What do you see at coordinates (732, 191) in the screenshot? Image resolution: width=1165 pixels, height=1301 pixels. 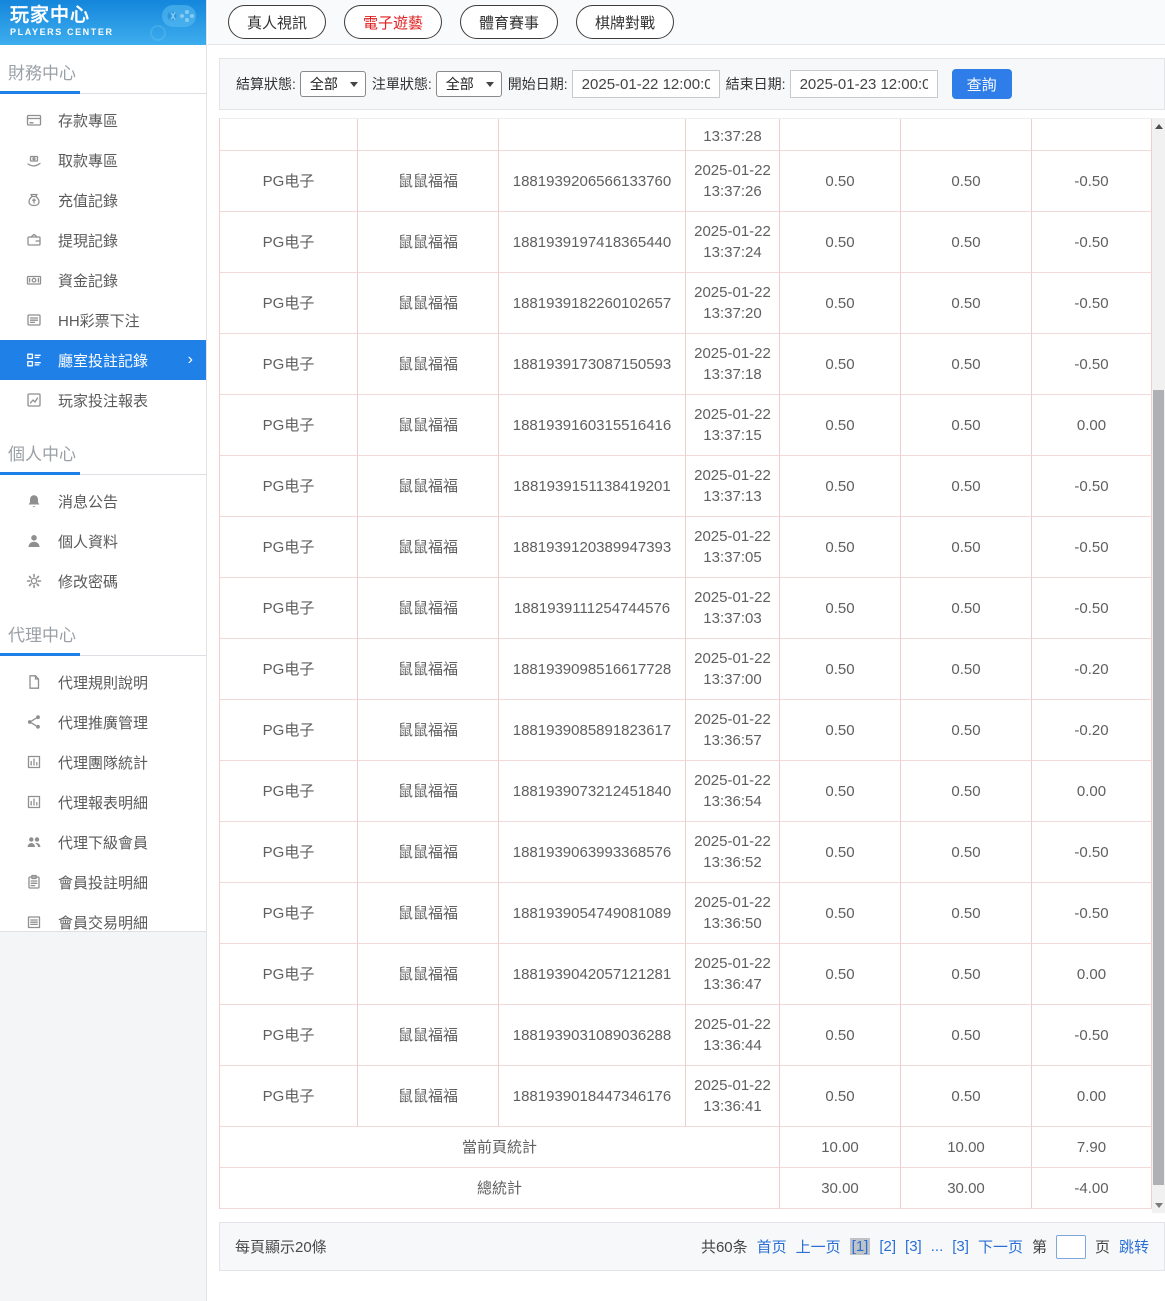 I see `cell-time-line: 13:37:26` at bounding box center [732, 191].